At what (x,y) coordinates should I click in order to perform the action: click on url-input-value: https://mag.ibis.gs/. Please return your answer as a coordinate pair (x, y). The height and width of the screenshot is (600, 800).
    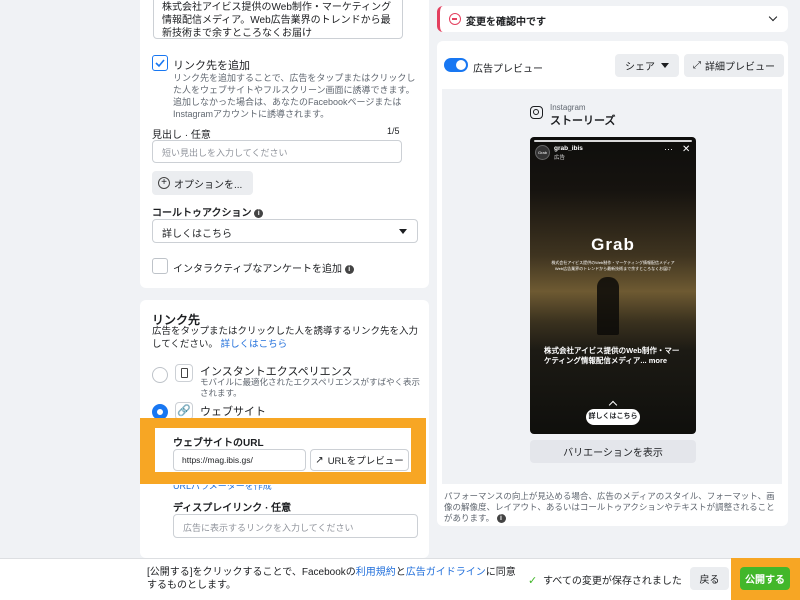
    Looking at the image, I should click on (217, 460).